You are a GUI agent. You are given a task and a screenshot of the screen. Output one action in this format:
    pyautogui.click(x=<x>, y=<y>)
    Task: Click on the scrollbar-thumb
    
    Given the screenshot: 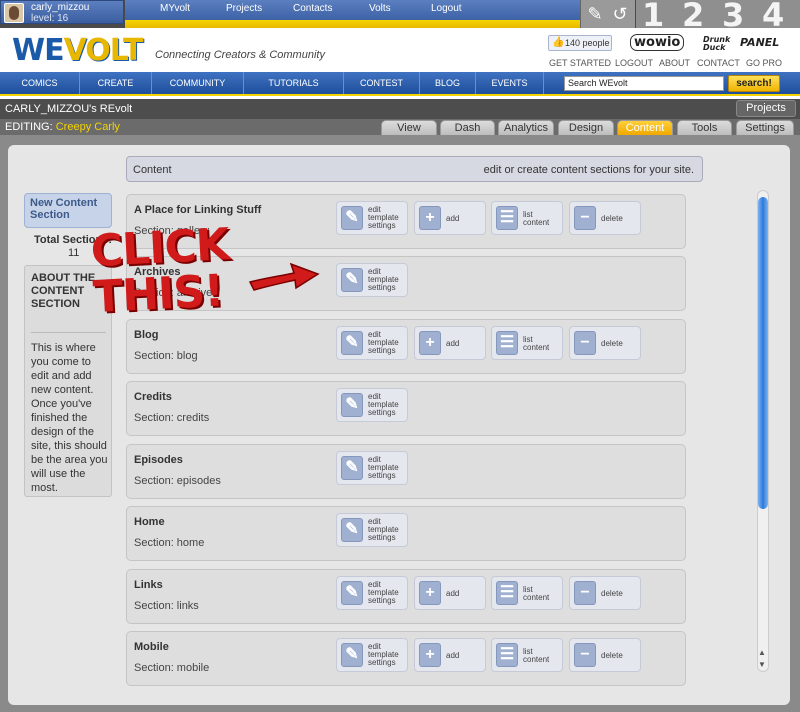 What is the action you would take?
    pyautogui.click(x=763, y=353)
    